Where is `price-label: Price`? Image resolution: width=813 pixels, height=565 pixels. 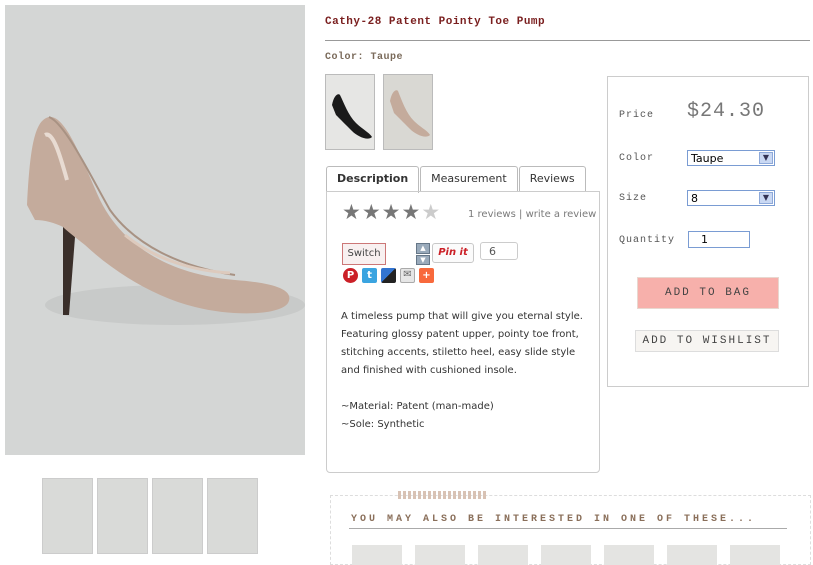 price-label: Price is located at coordinates (637, 115).